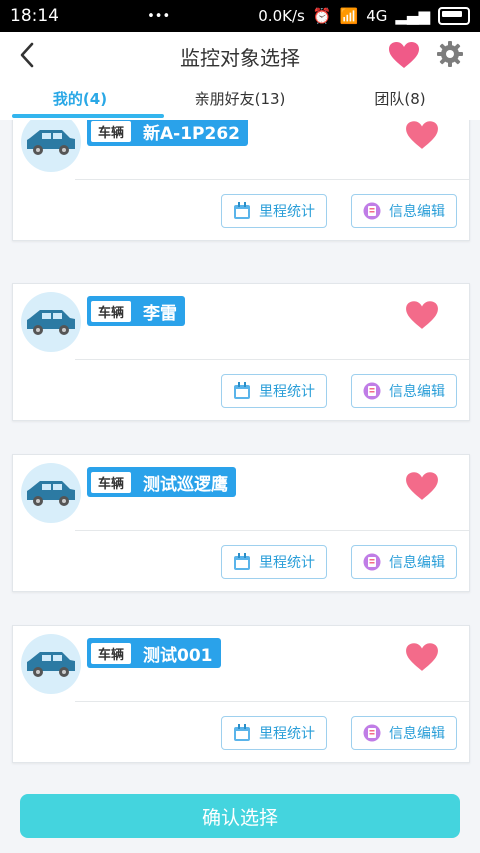 The width and height of the screenshot is (480, 853). I want to click on vehicle-name: 李雷, so click(160, 313).